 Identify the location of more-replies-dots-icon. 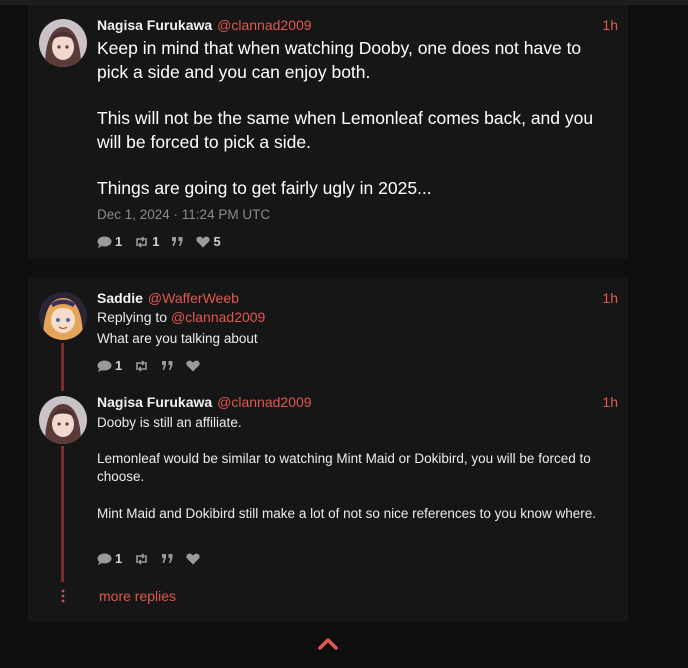
(63, 596).